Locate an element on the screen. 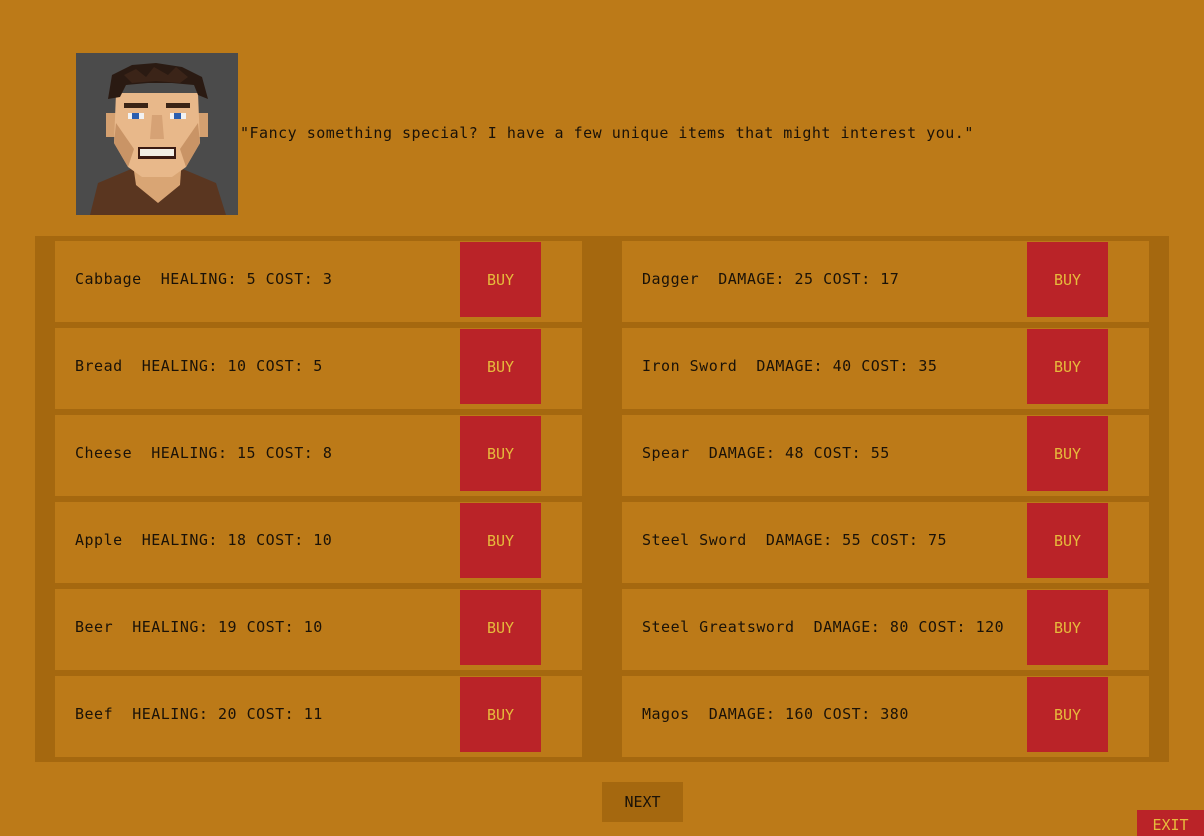  merchant-face-icon is located at coordinates (157, 134).